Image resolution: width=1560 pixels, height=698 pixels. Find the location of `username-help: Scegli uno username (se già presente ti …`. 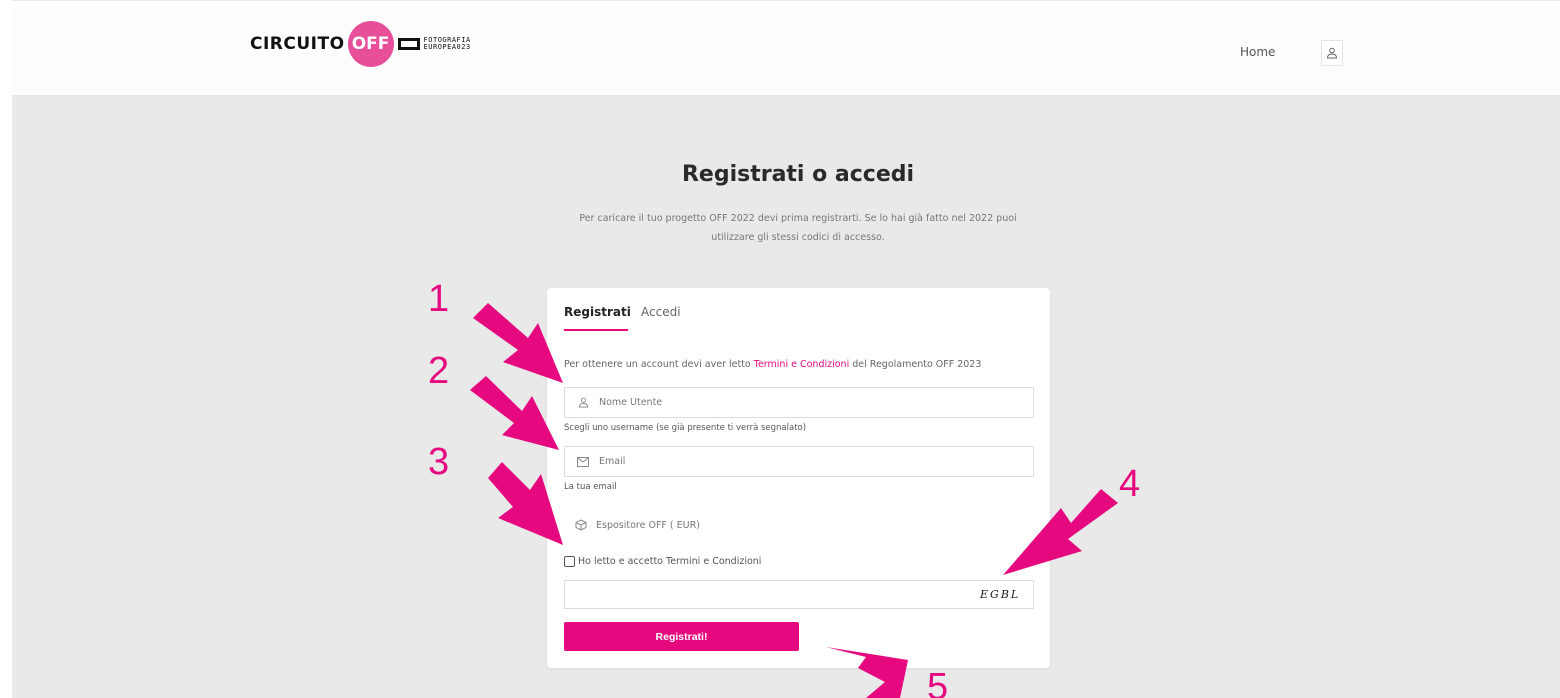

username-help: Scegli uno username (se già presente ti … is located at coordinates (685, 428).